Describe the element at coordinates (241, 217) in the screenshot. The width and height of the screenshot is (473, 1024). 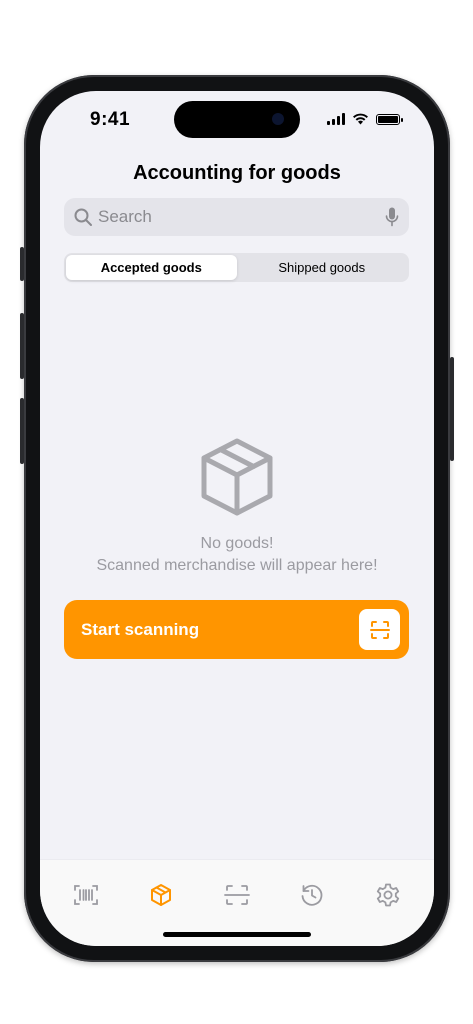
I see `search-input` at that location.